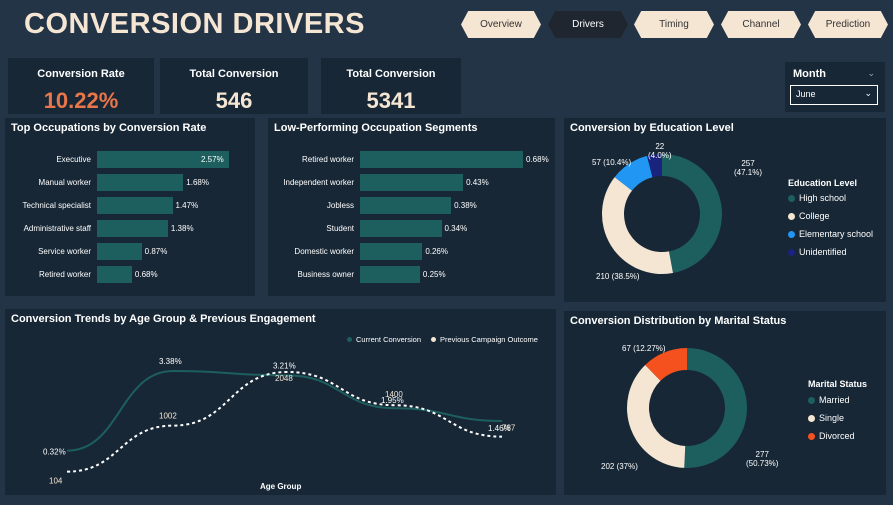  What do you see at coordinates (327, 159) in the screenshot?
I see `low-occ-category-label: Retired worker` at bounding box center [327, 159].